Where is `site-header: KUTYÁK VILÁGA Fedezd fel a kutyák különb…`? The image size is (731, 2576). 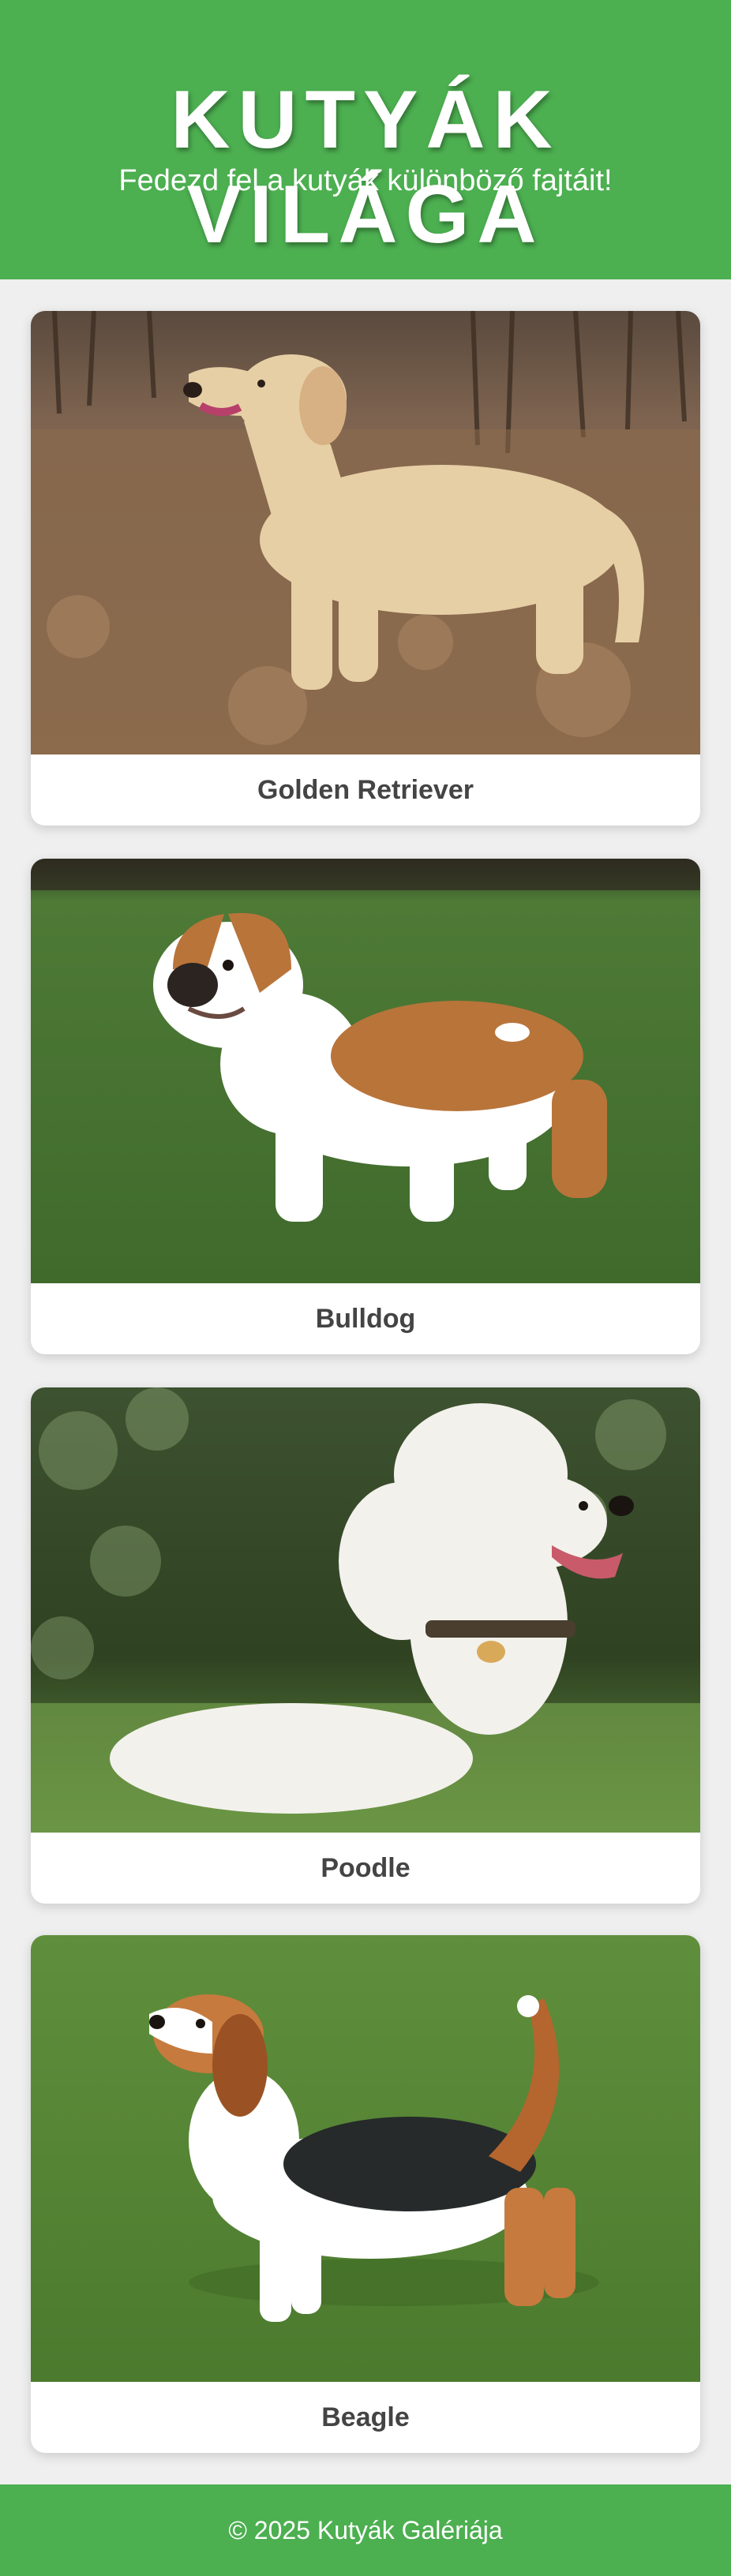
site-header: KUTYÁK VILÁGA Fedezd fel a kutyák különb… is located at coordinates (365, 139).